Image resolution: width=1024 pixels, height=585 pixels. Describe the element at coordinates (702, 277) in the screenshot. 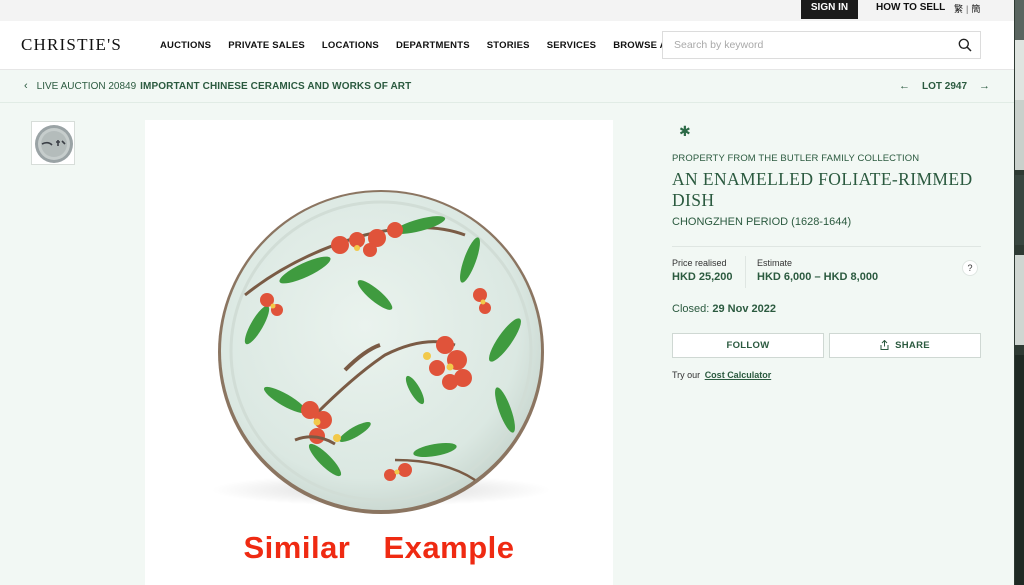

I see `price-value: HKD 25,200` at that location.